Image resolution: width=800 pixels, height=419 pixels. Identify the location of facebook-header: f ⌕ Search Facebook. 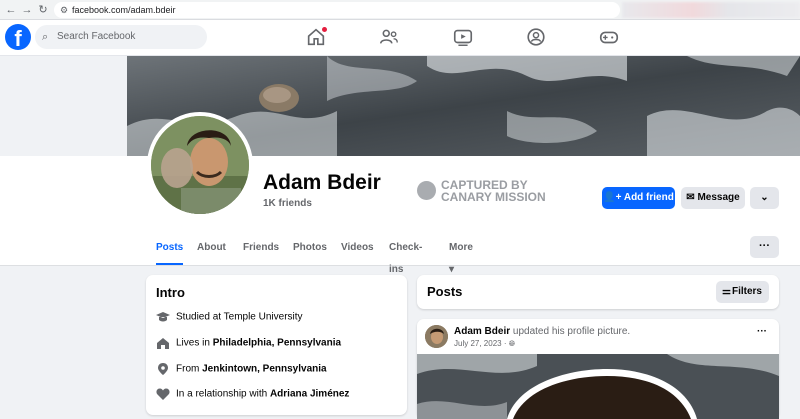
(400, 38).